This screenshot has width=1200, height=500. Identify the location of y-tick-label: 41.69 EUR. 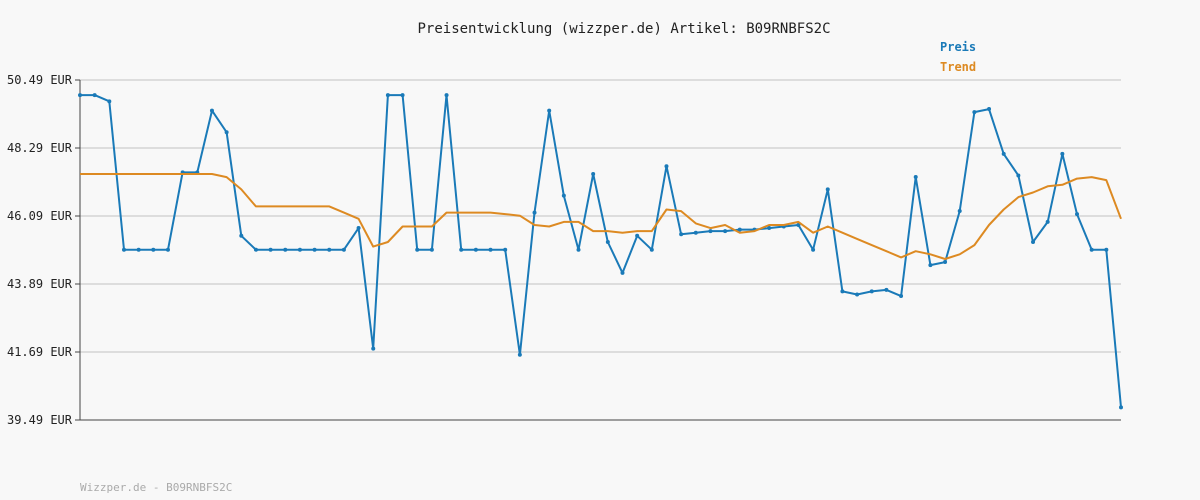
(40, 352).